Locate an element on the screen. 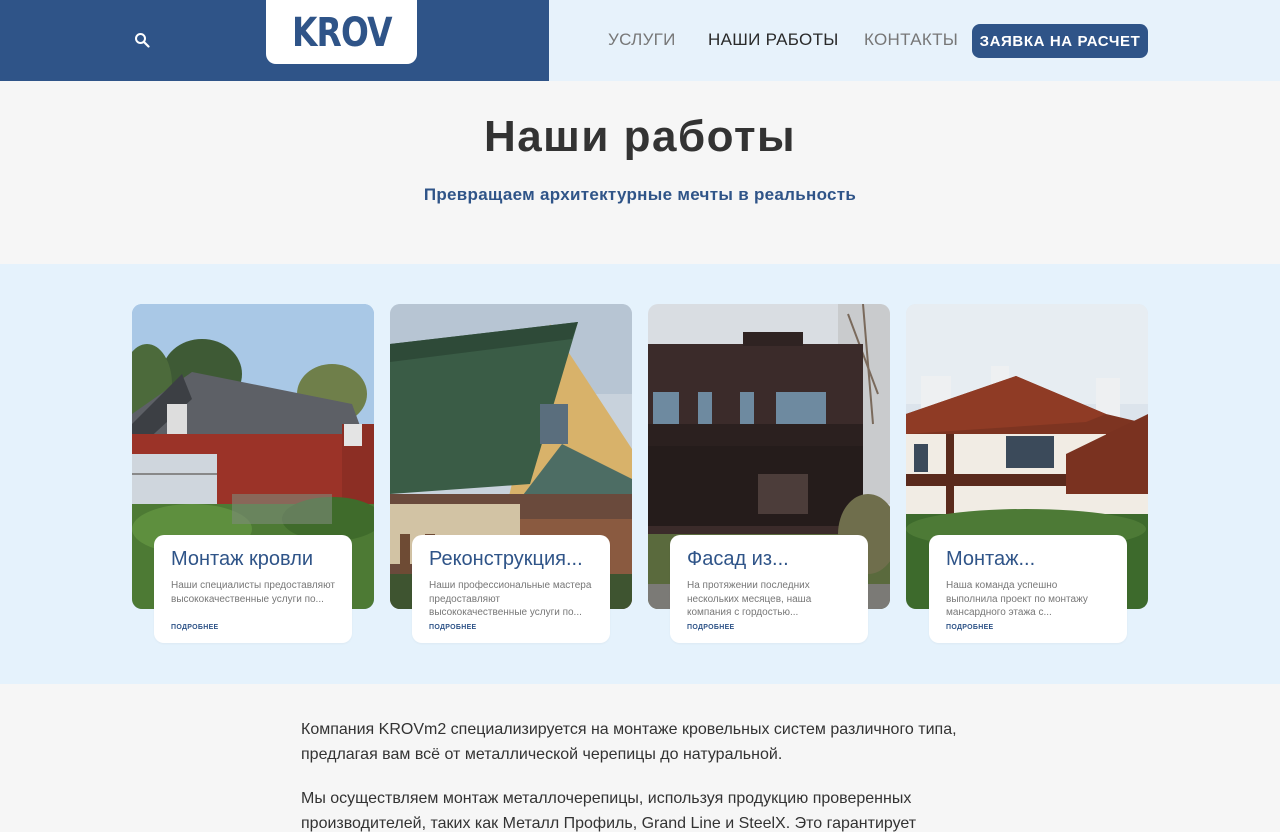  search-button is located at coordinates (142, 40).